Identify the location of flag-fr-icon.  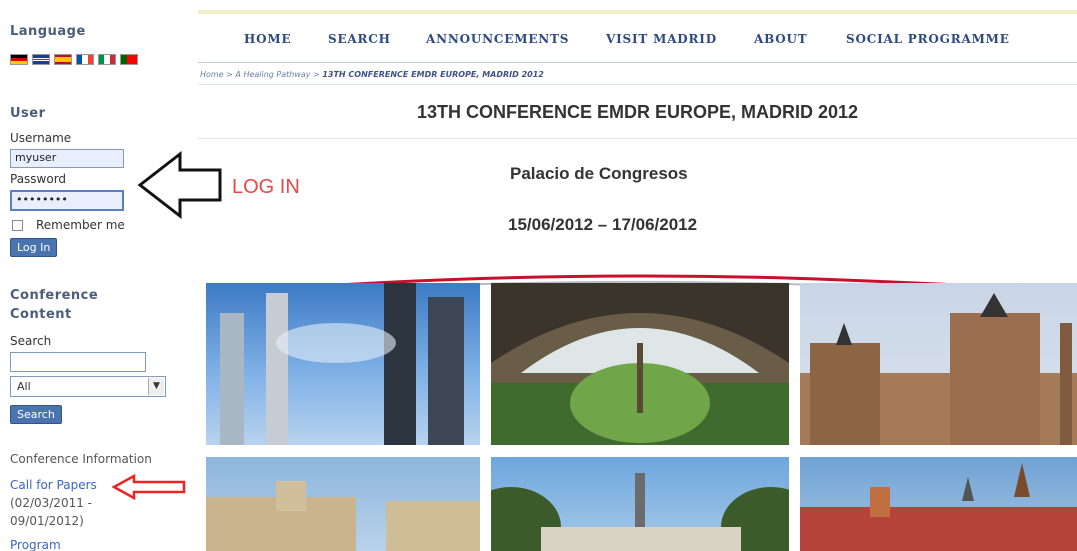
(85, 59).